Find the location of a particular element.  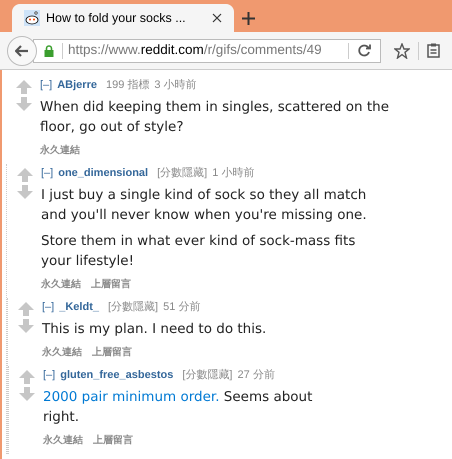

author-link: one_dimensional is located at coordinates (103, 173).